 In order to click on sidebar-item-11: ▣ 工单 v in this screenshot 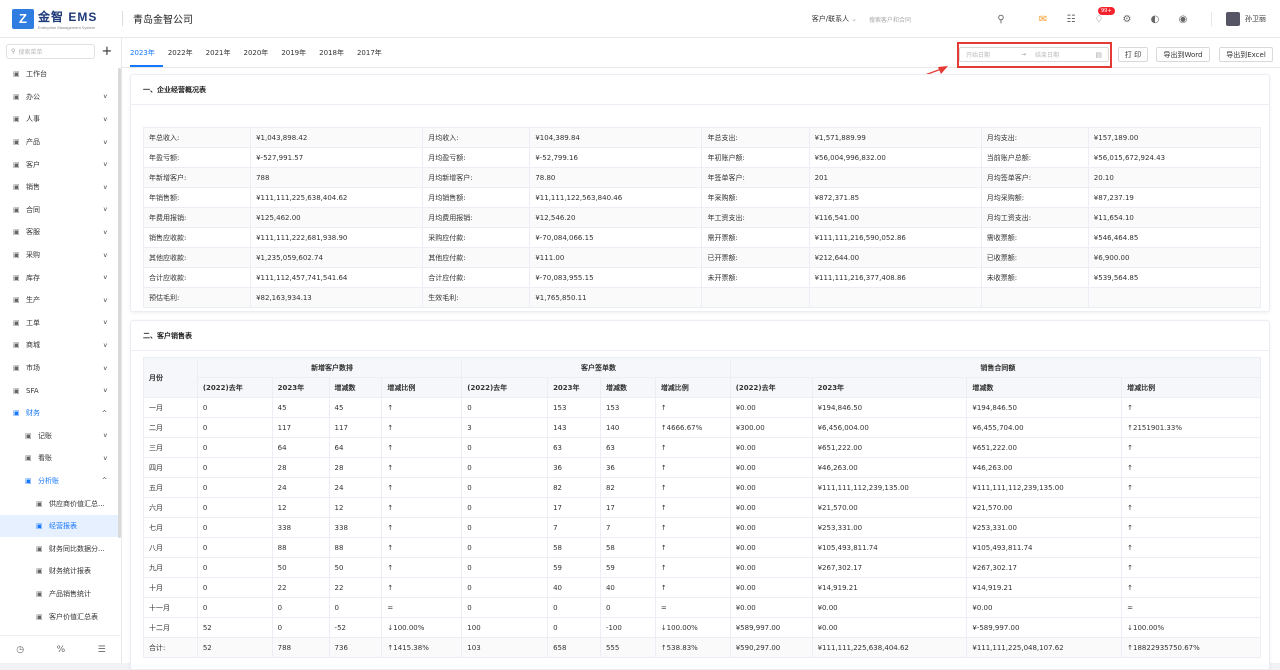, I will do `click(60, 323)`.